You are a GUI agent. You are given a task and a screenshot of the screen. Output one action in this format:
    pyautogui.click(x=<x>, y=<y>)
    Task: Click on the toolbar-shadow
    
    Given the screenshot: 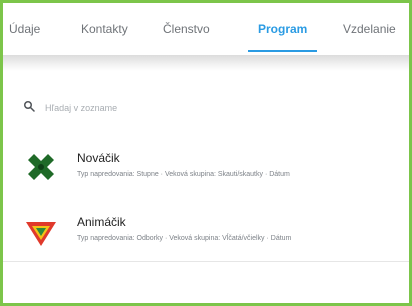 What is the action you would take?
    pyautogui.click(x=206, y=63)
    